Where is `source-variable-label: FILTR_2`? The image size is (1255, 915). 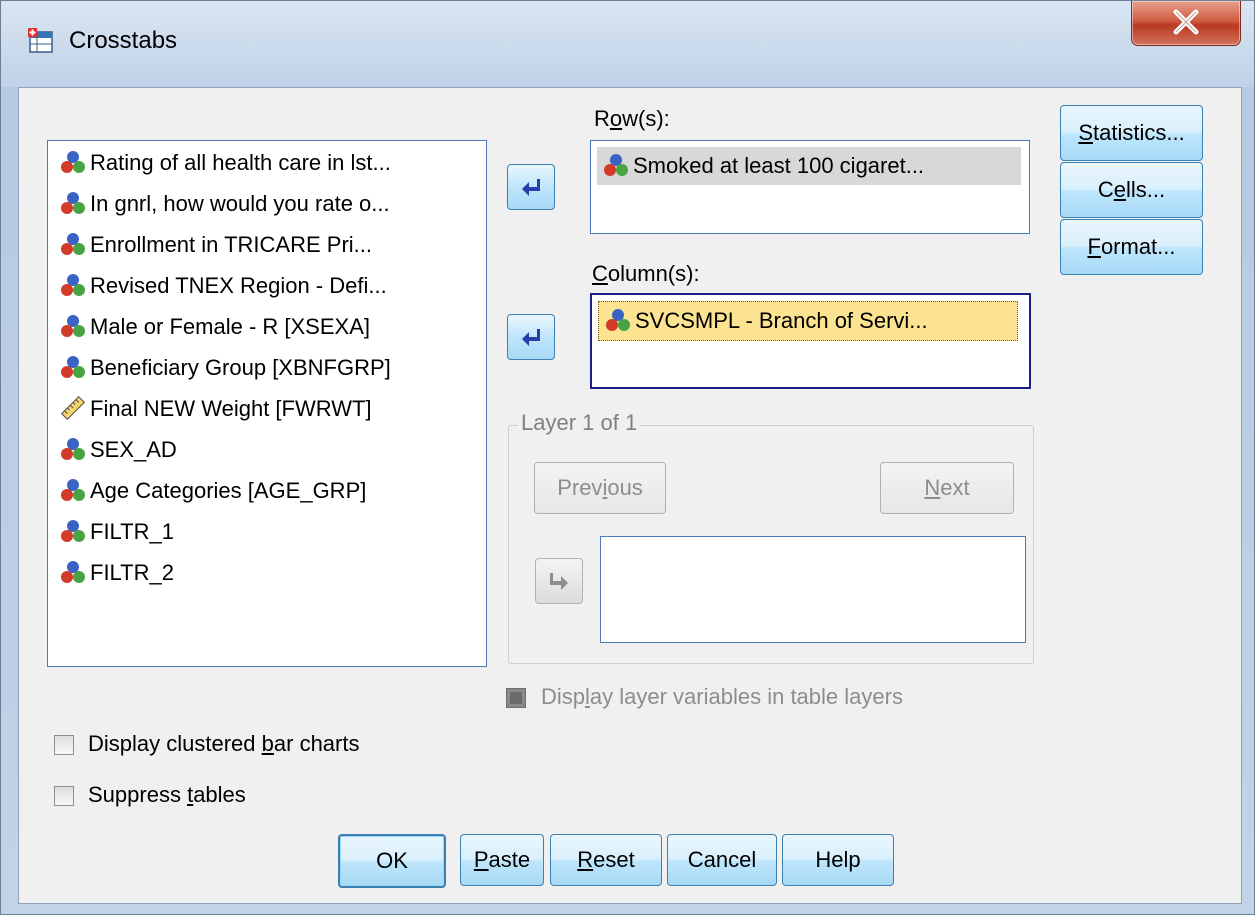 source-variable-label: FILTR_2 is located at coordinates (132, 572).